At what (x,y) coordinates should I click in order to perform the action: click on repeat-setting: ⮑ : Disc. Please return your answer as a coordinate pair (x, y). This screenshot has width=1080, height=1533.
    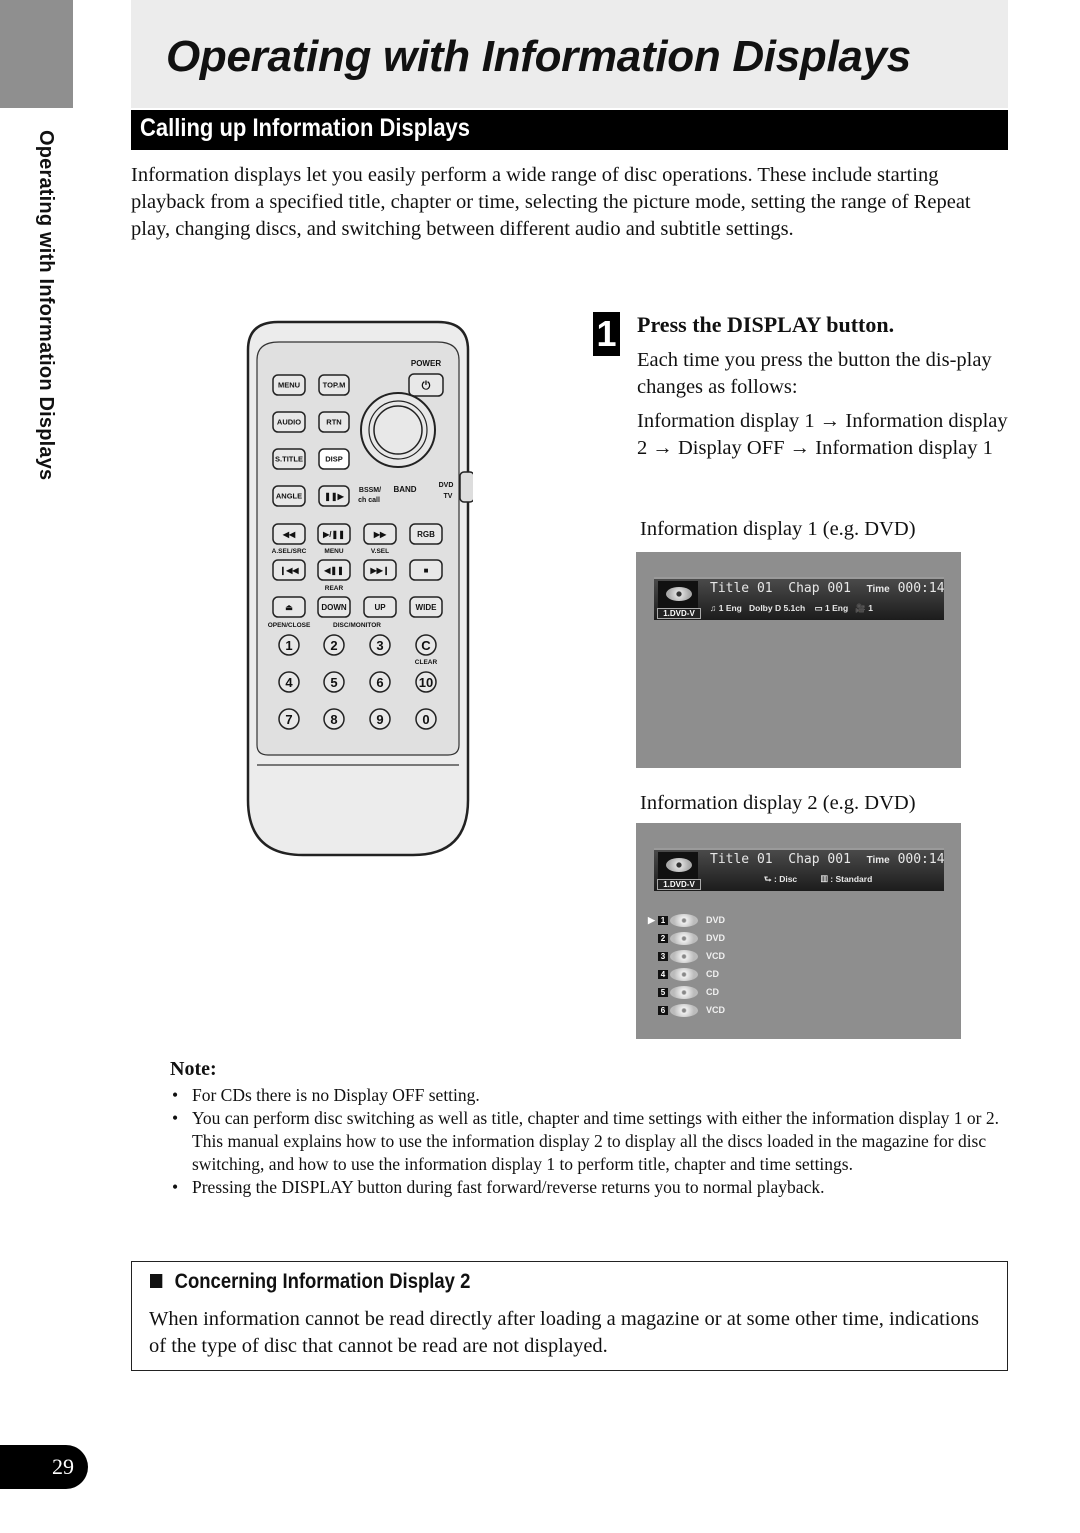
    Looking at the image, I should click on (781, 879).